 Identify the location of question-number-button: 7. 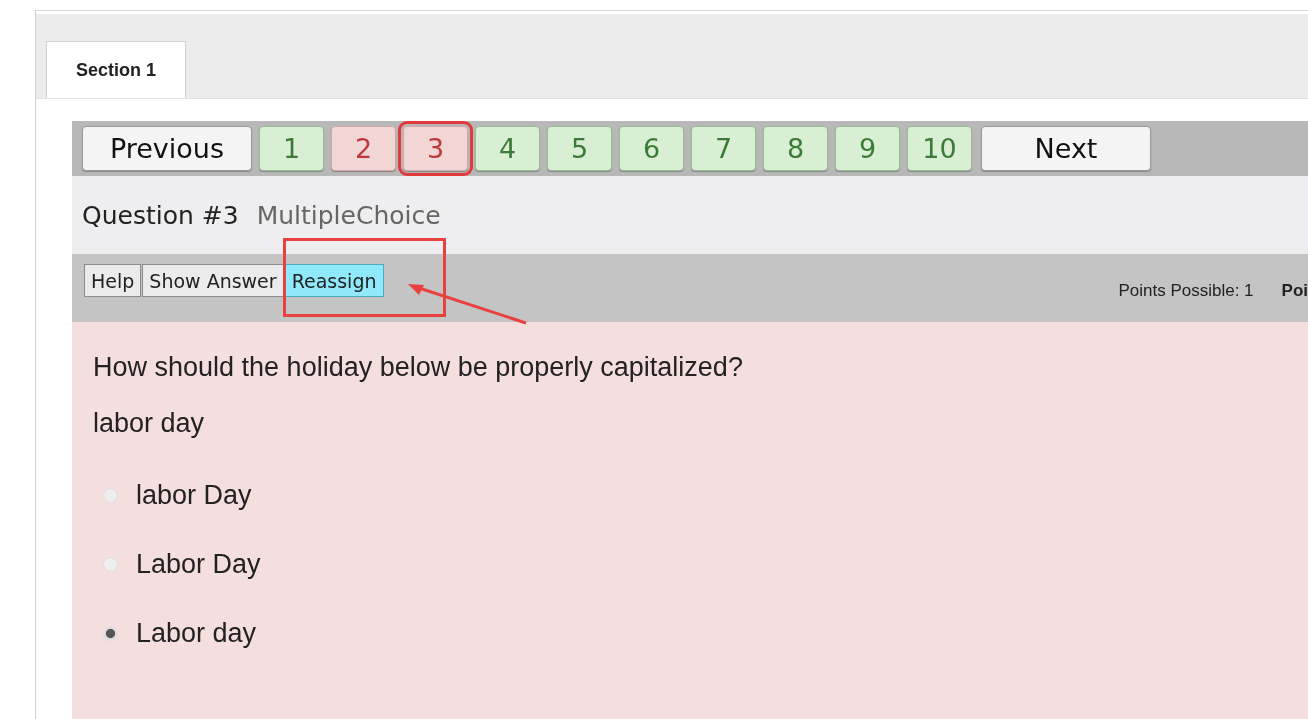
(723, 148).